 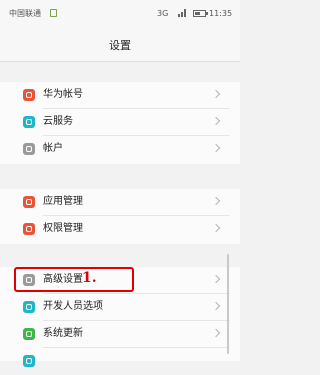 What do you see at coordinates (120, 95) in the screenshot?
I see `settings-item-huawei-account: 华为帐号` at bounding box center [120, 95].